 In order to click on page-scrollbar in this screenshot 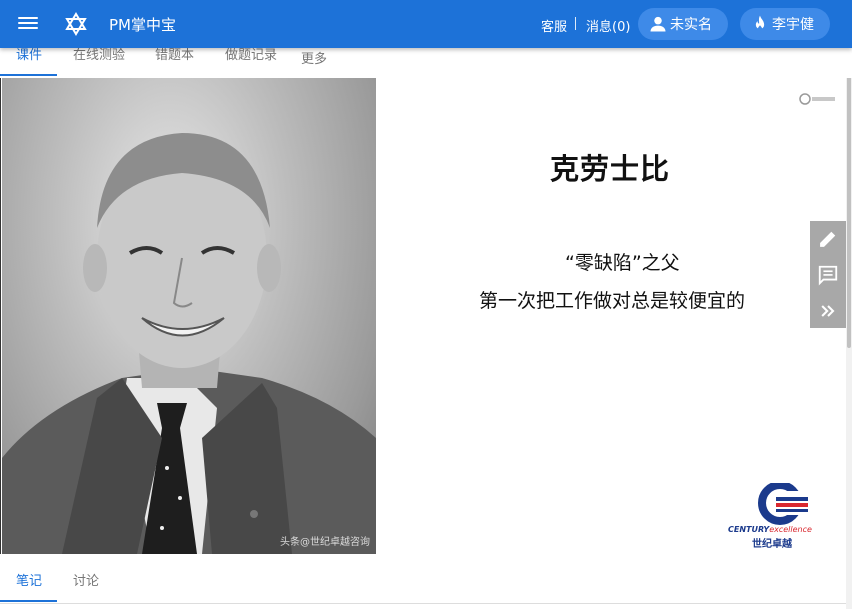, I will do `click(849, 328)`.